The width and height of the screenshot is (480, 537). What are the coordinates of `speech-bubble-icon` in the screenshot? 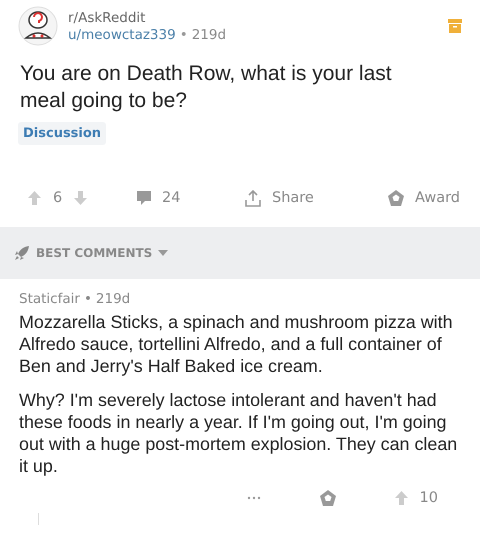 It's located at (144, 198).